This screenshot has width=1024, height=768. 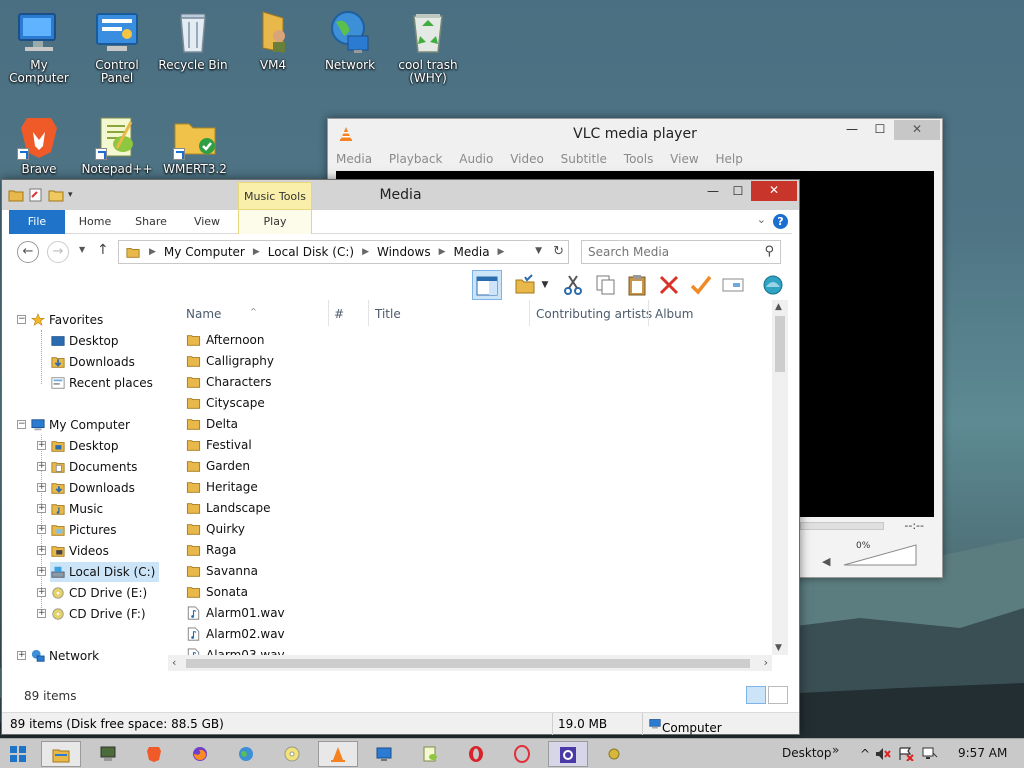 What do you see at coordinates (384, 754) in the screenshot?
I see `taskbar-remote-desktop` at bounding box center [384, 754].